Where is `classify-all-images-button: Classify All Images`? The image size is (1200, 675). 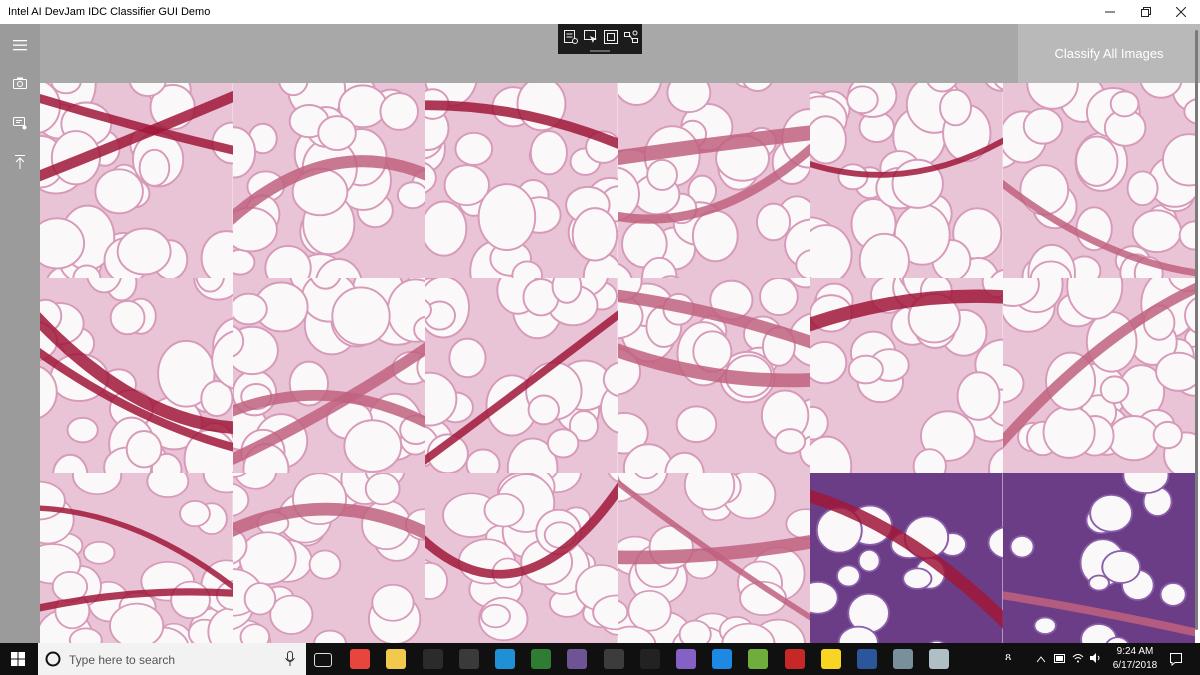
classify-all-images-button: Classify All Images is located at coordinates (1109, 53).